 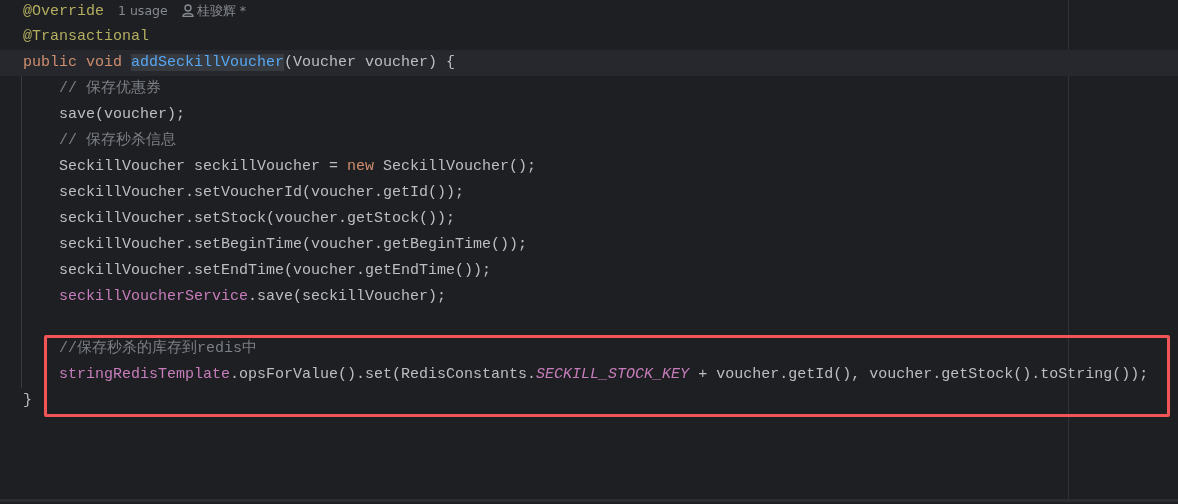 I want to click on code-text: .opsForValue().set(RedisConstants., so click(x=383, y=374).